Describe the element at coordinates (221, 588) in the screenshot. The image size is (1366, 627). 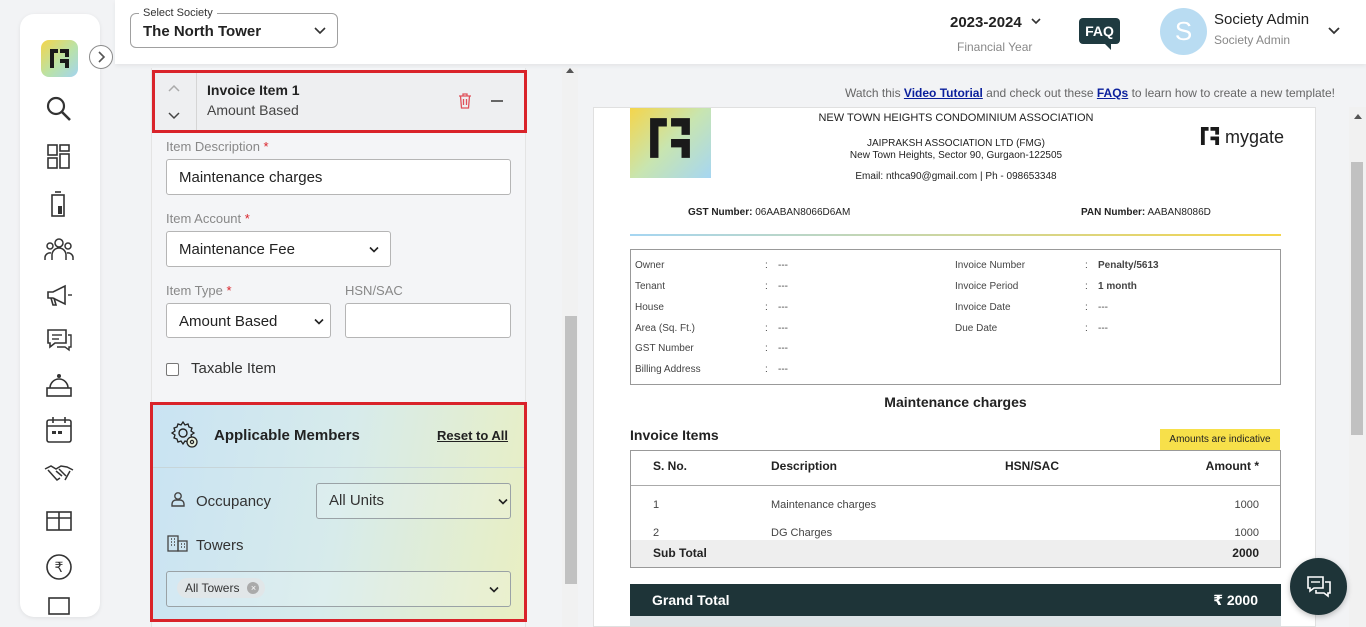
I see `all-towers-chip: All Towers ×` at that location.